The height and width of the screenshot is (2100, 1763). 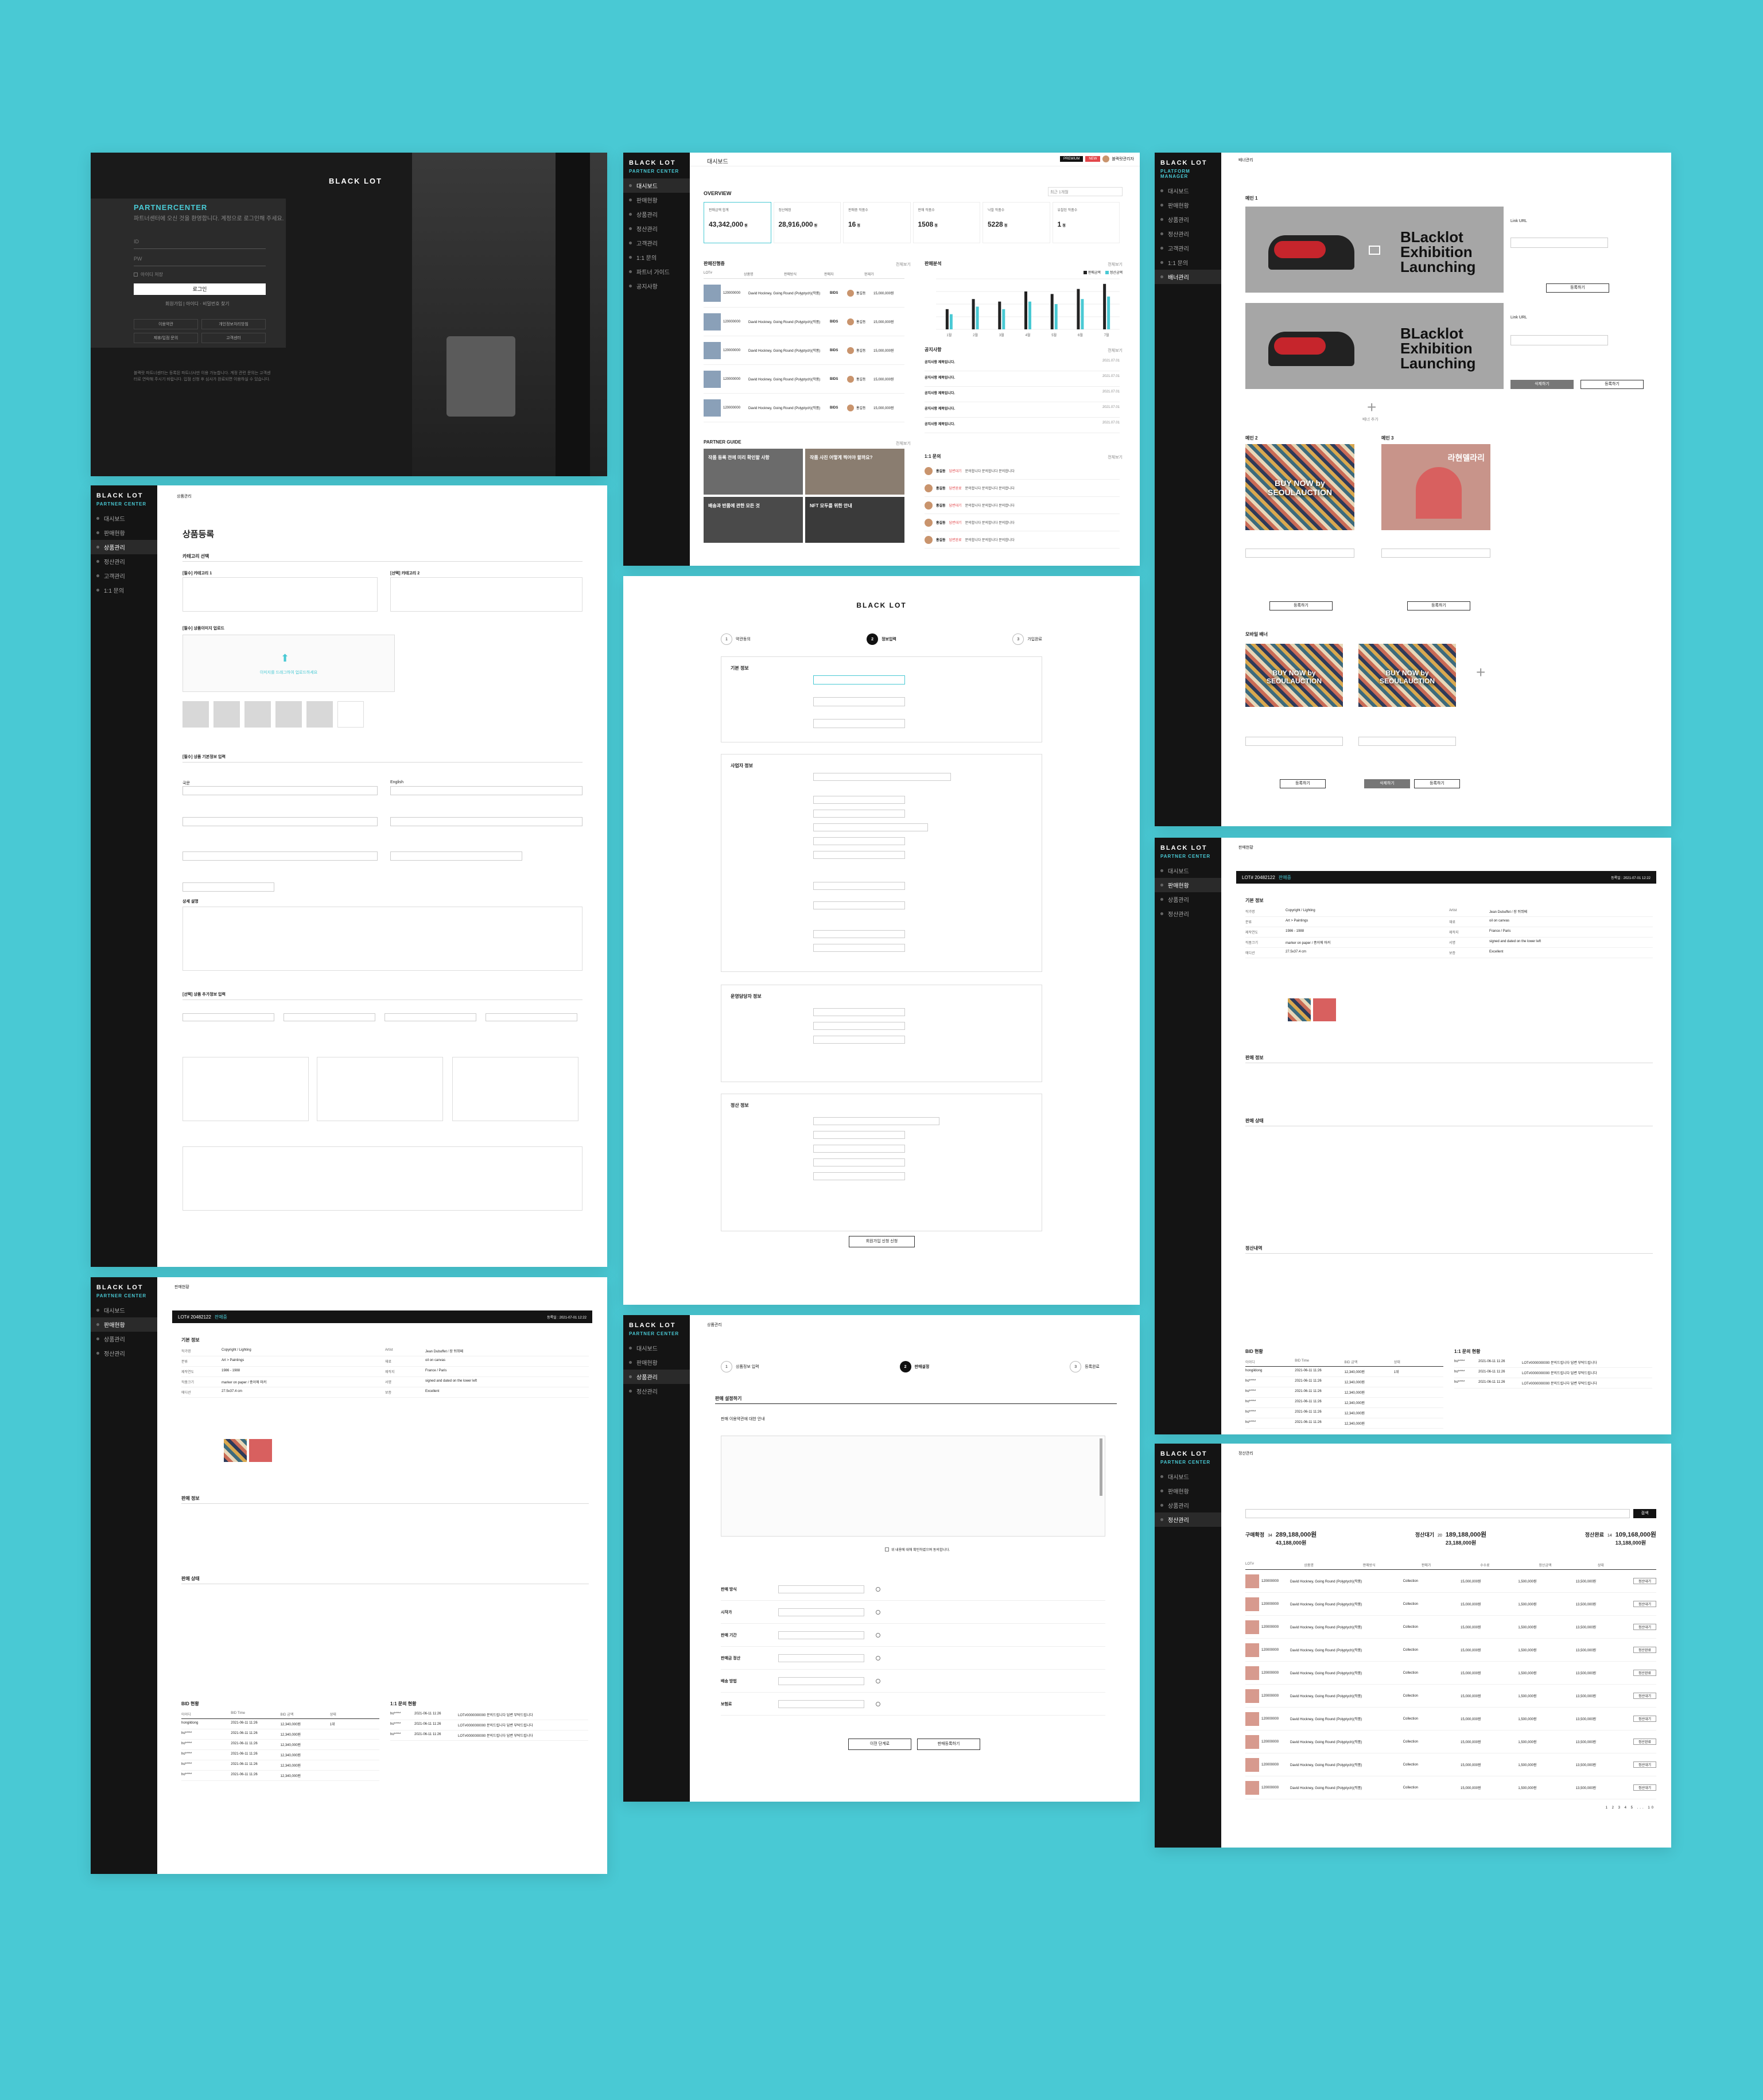 I want to click on add-thumb, so click(x=350, y=714).